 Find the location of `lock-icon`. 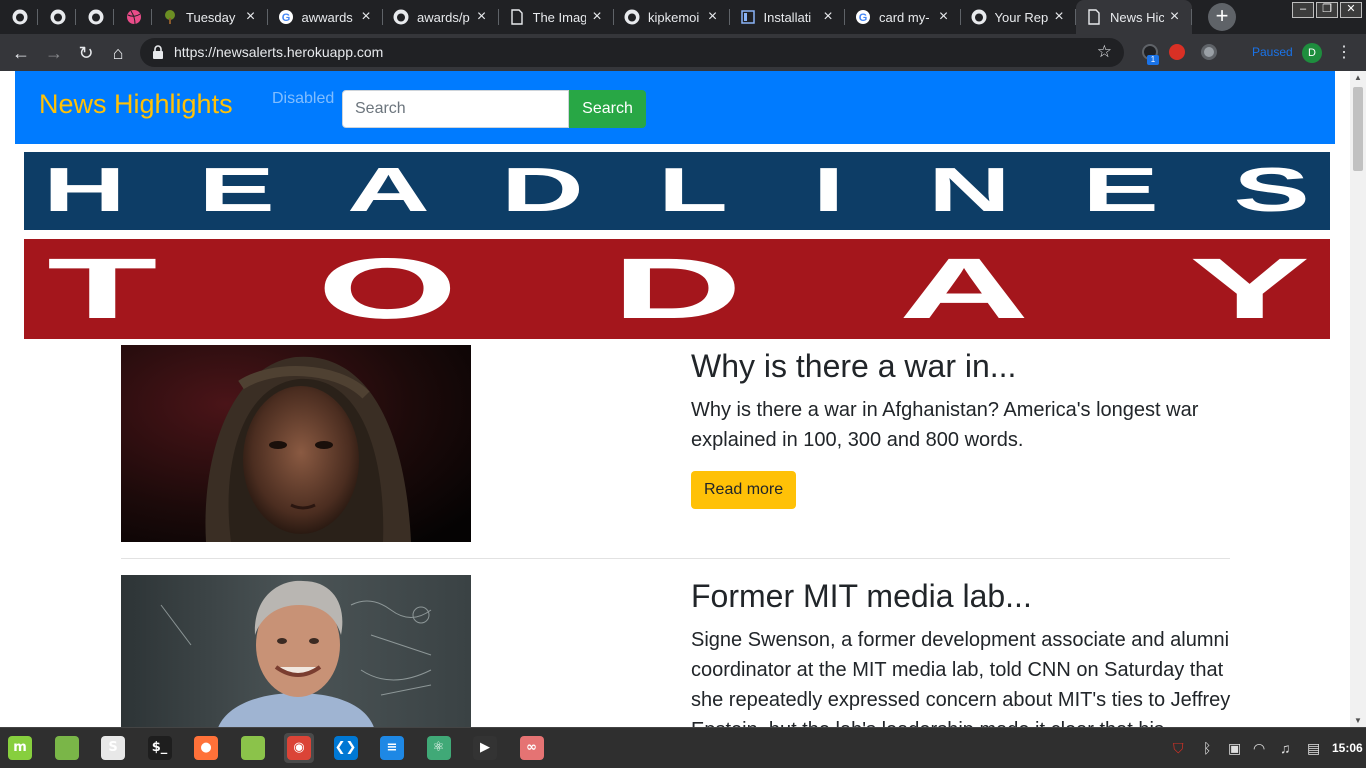

lock-icon is located at coordinates (158, 52).